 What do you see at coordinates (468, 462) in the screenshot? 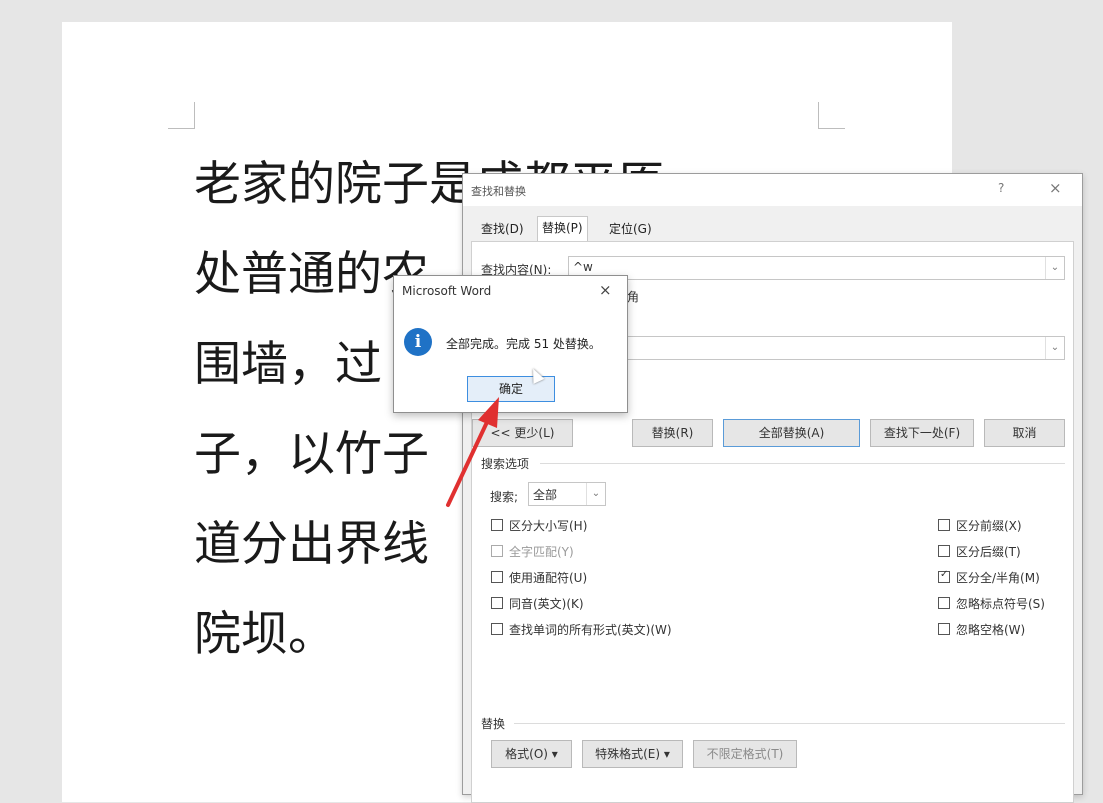
I see `annotation-arrow-shaft` at bounding box center [468, 462].